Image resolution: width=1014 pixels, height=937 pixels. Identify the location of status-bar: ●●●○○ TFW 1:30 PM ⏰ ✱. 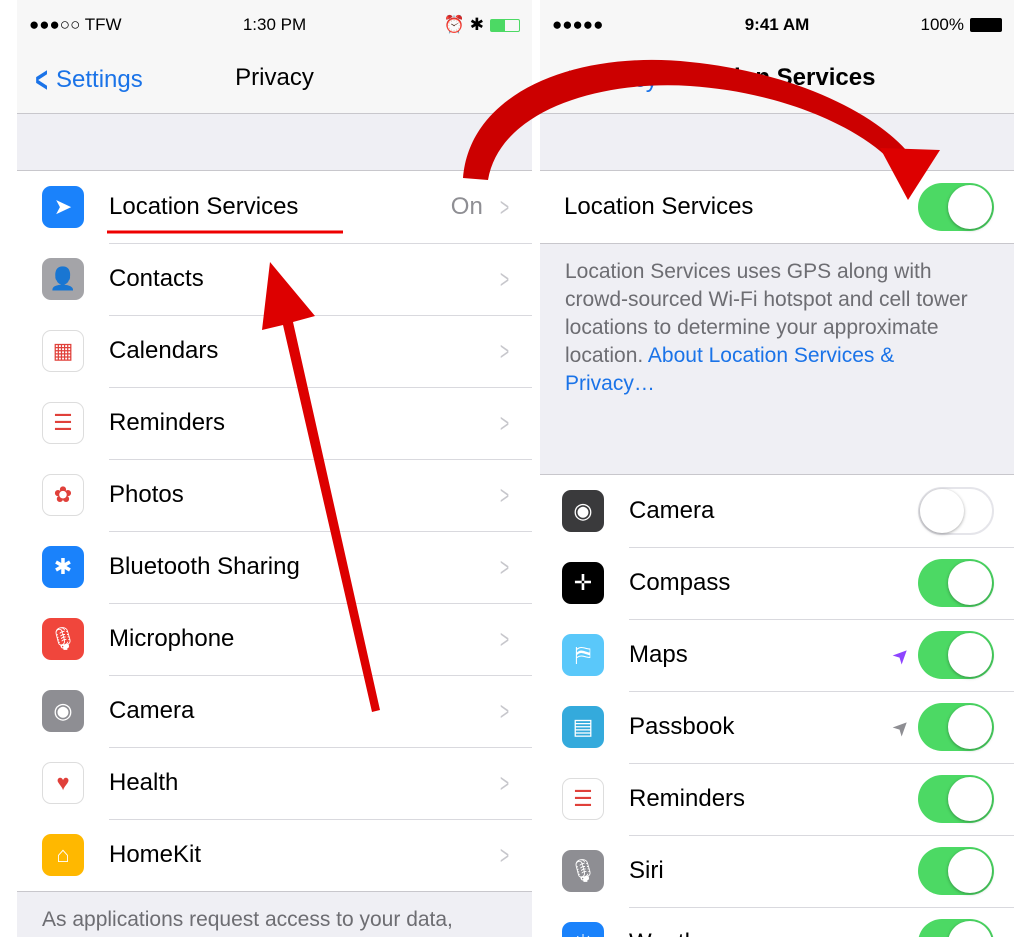
(274, 25).